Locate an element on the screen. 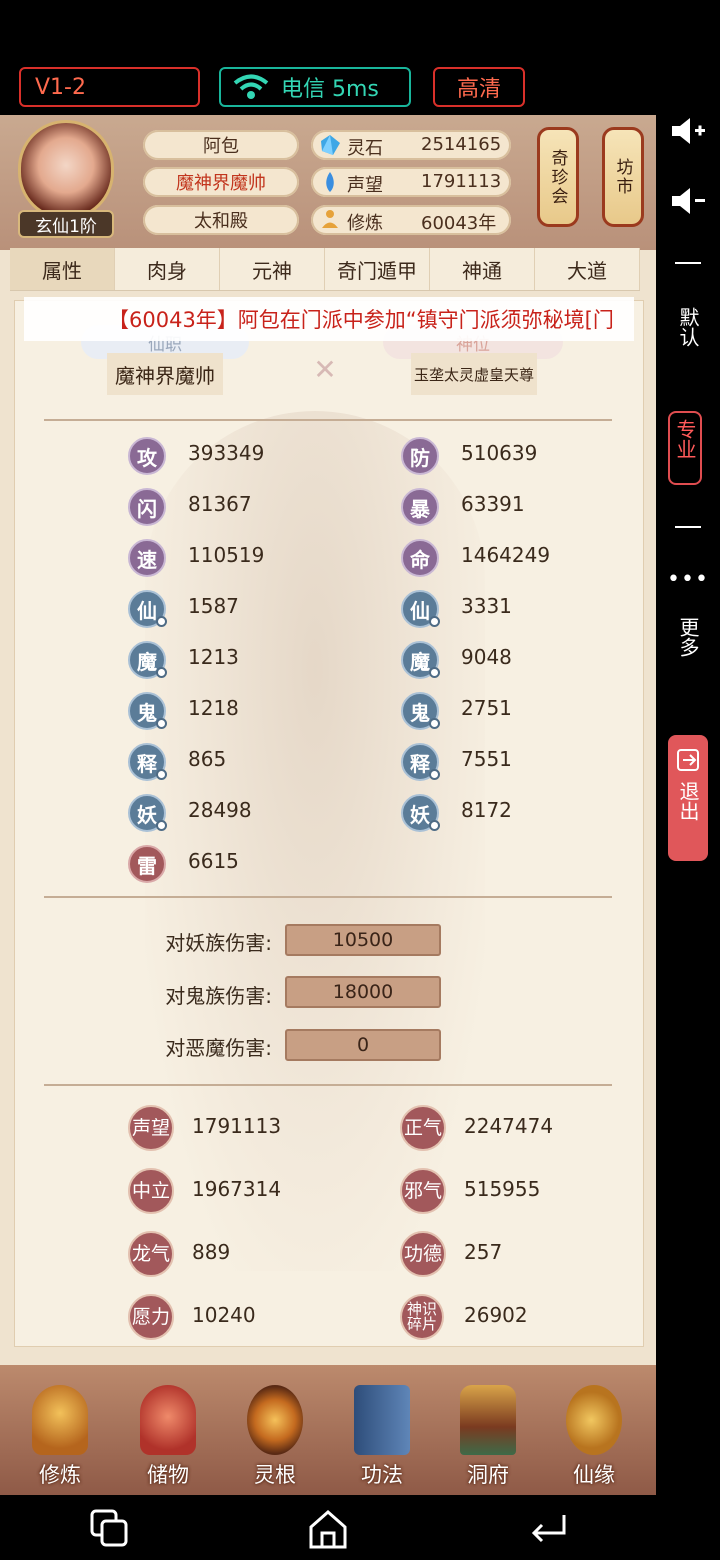 The image size is (720, 1560). player-location-text: 太和殿 is located at coordinates (221, 221).